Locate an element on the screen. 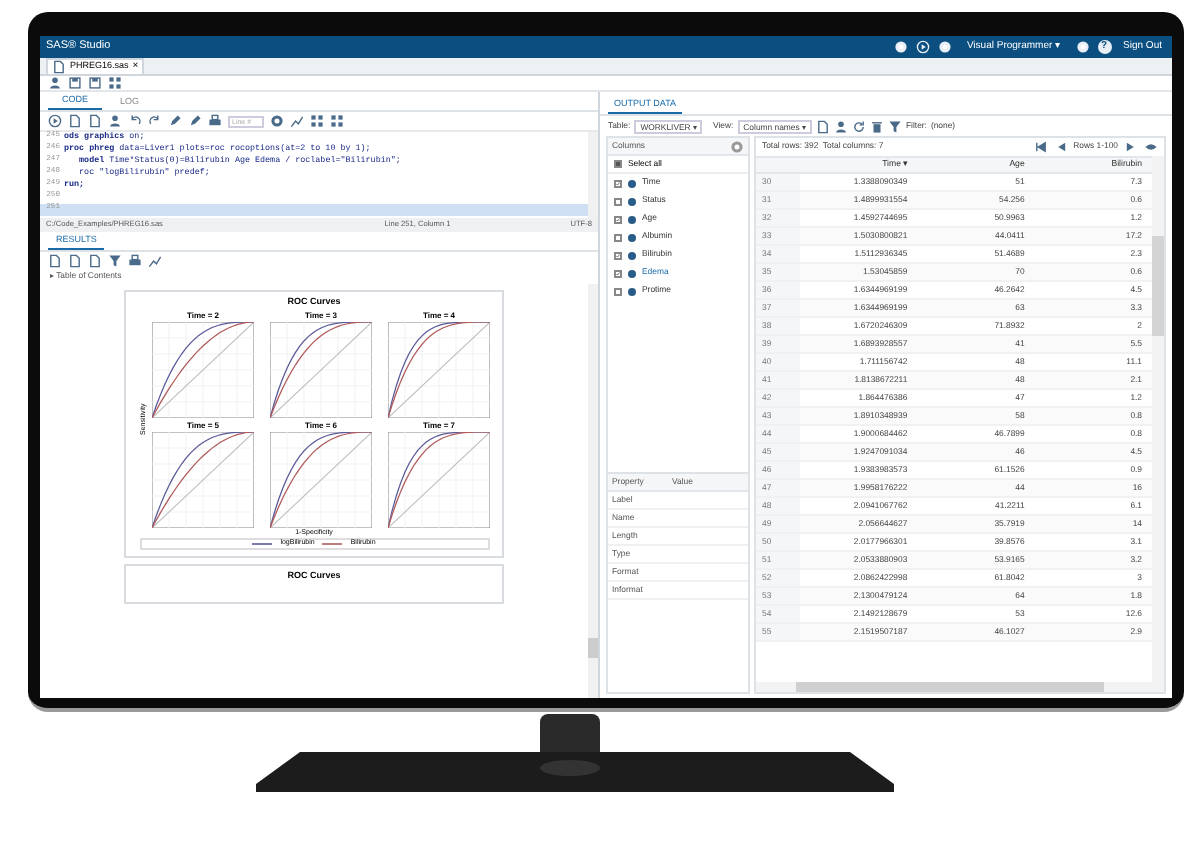 The height and width of the screenshot is (844, 1200). undo-icon is located at coordinates (135, 121).